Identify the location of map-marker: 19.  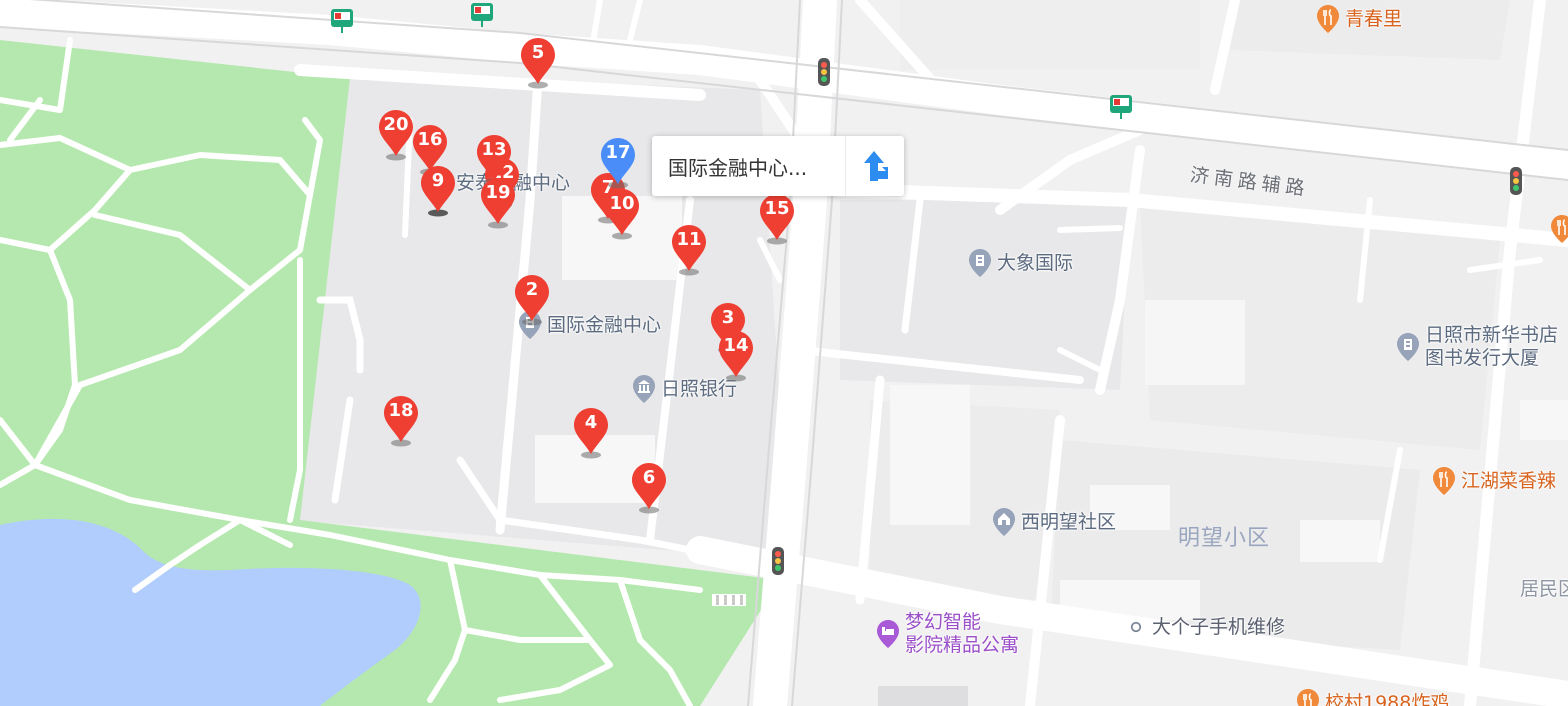
(498, 204).